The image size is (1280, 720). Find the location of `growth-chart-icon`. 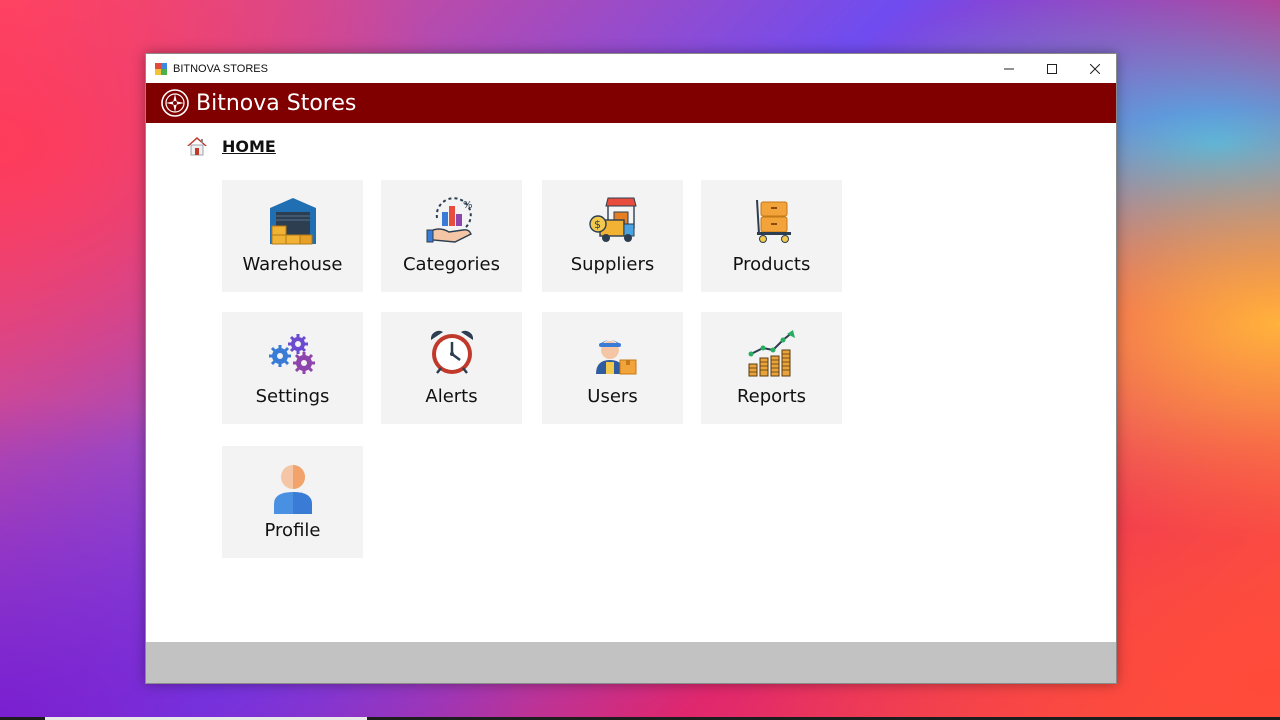

growth-chart-icon is located at coordinates (771, 353).